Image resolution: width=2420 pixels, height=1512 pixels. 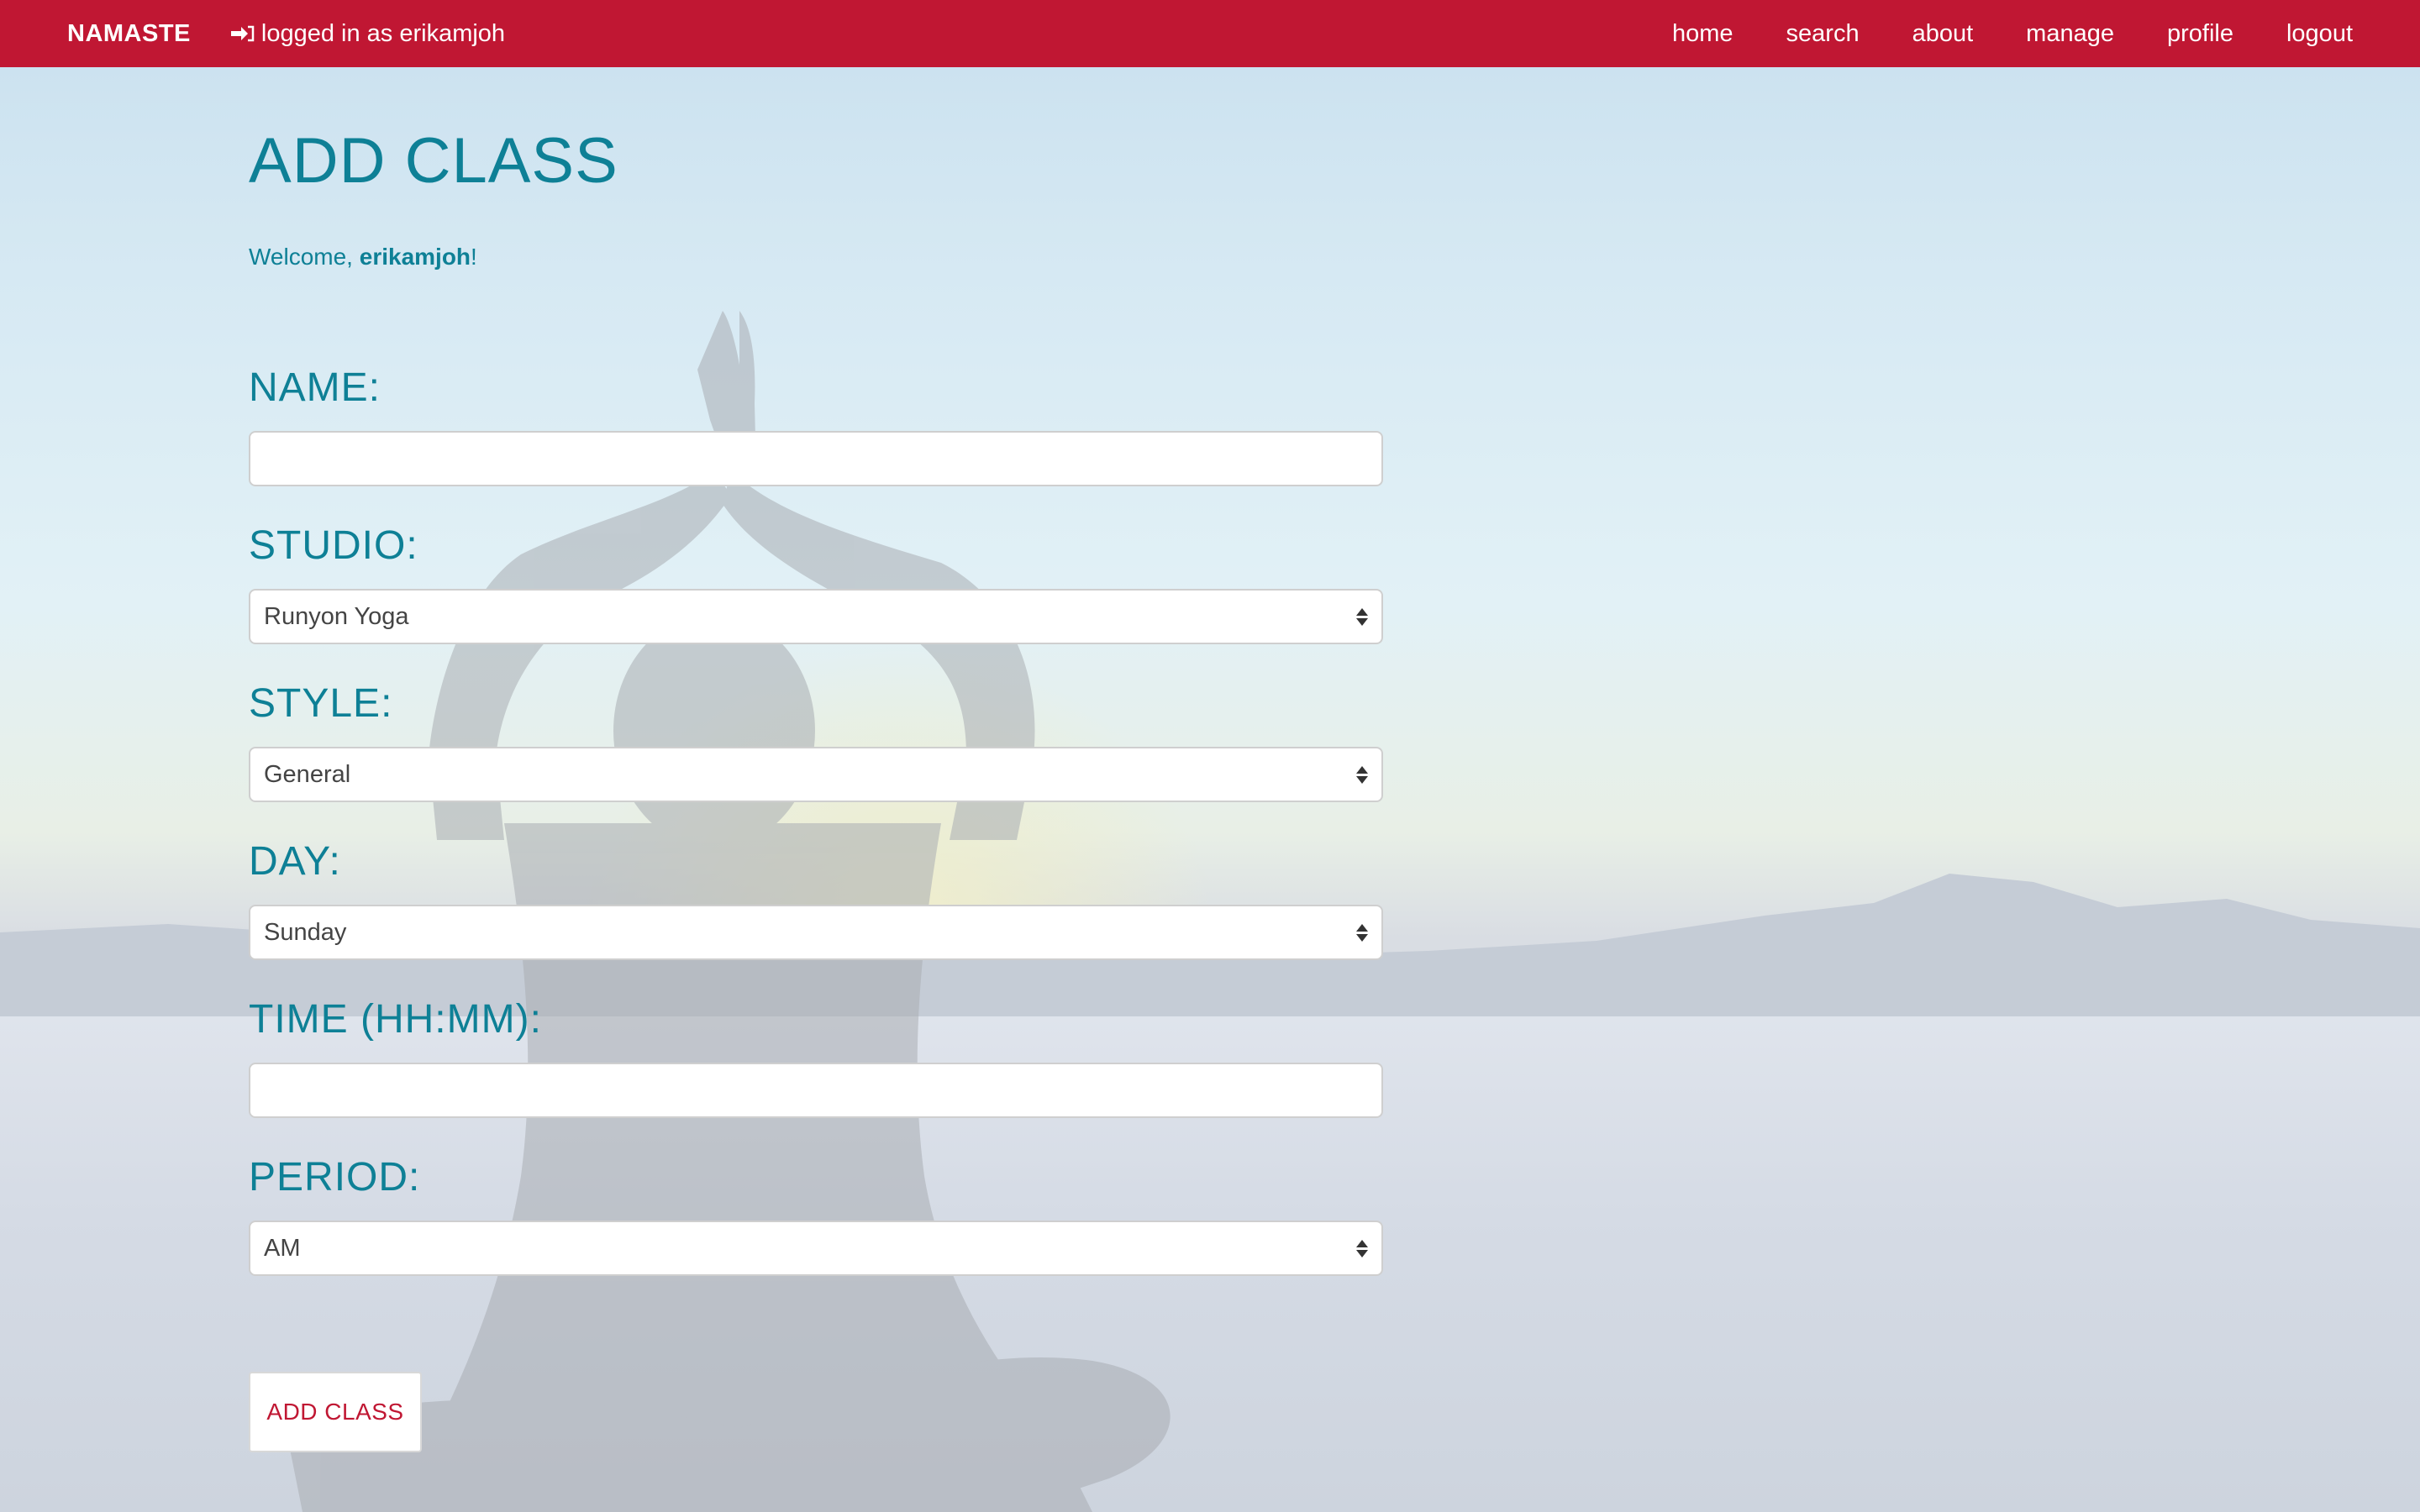 I want to click on style-select: General, so click(x=816, y=774).